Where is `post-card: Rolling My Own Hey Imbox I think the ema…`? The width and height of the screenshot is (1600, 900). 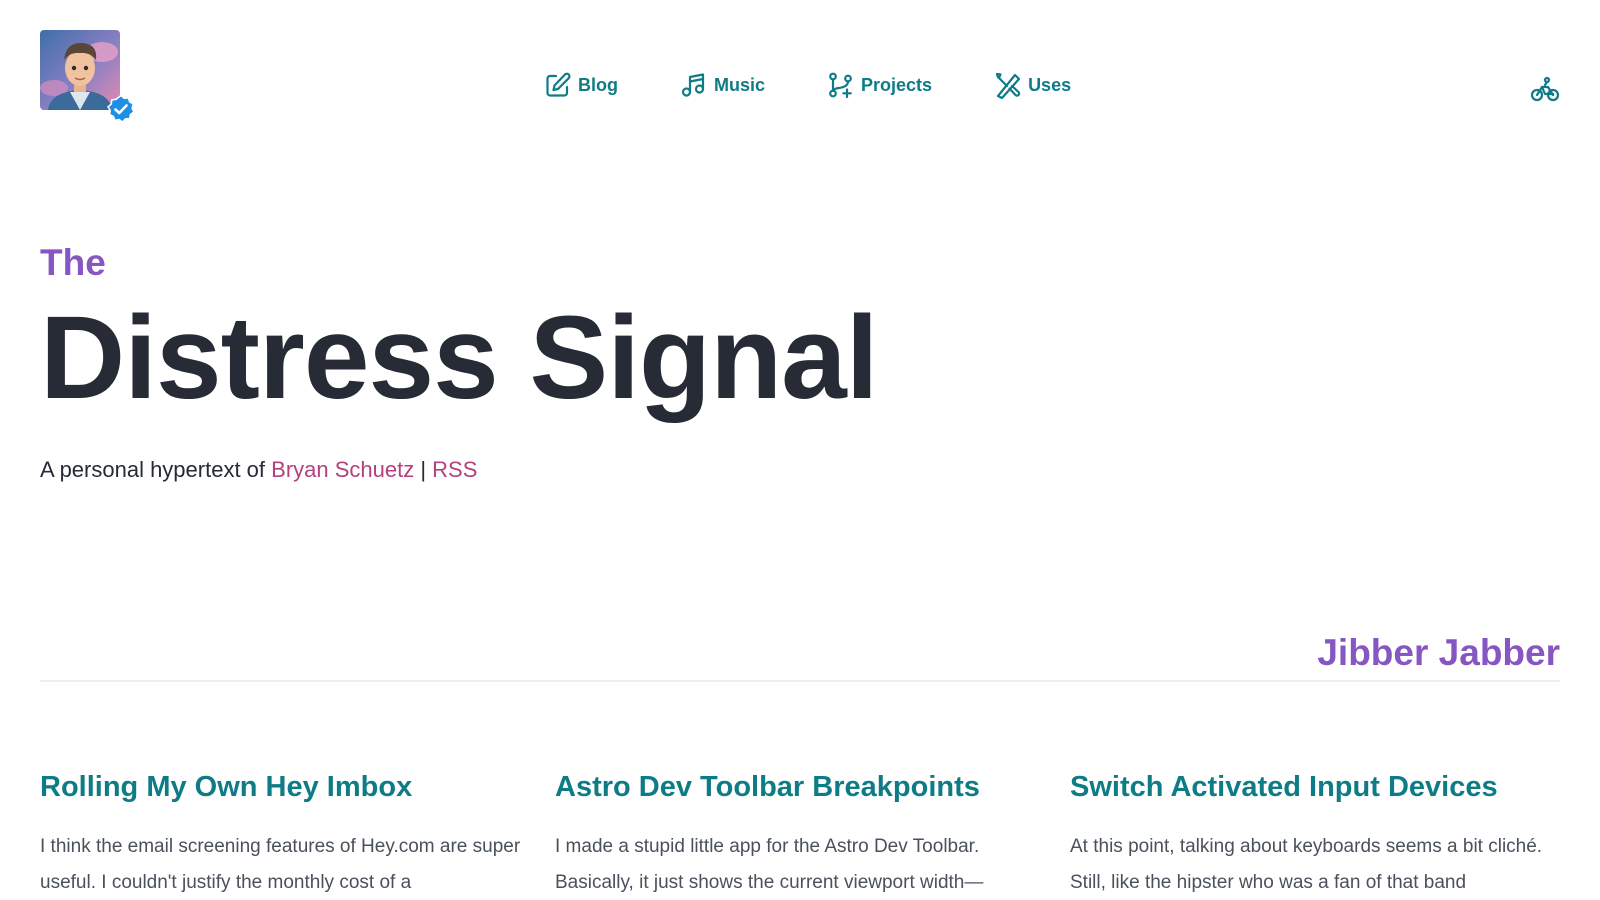
post-card: Rolling My Own Hey Imbox I think the ema… is located at coordinates (285, 835).